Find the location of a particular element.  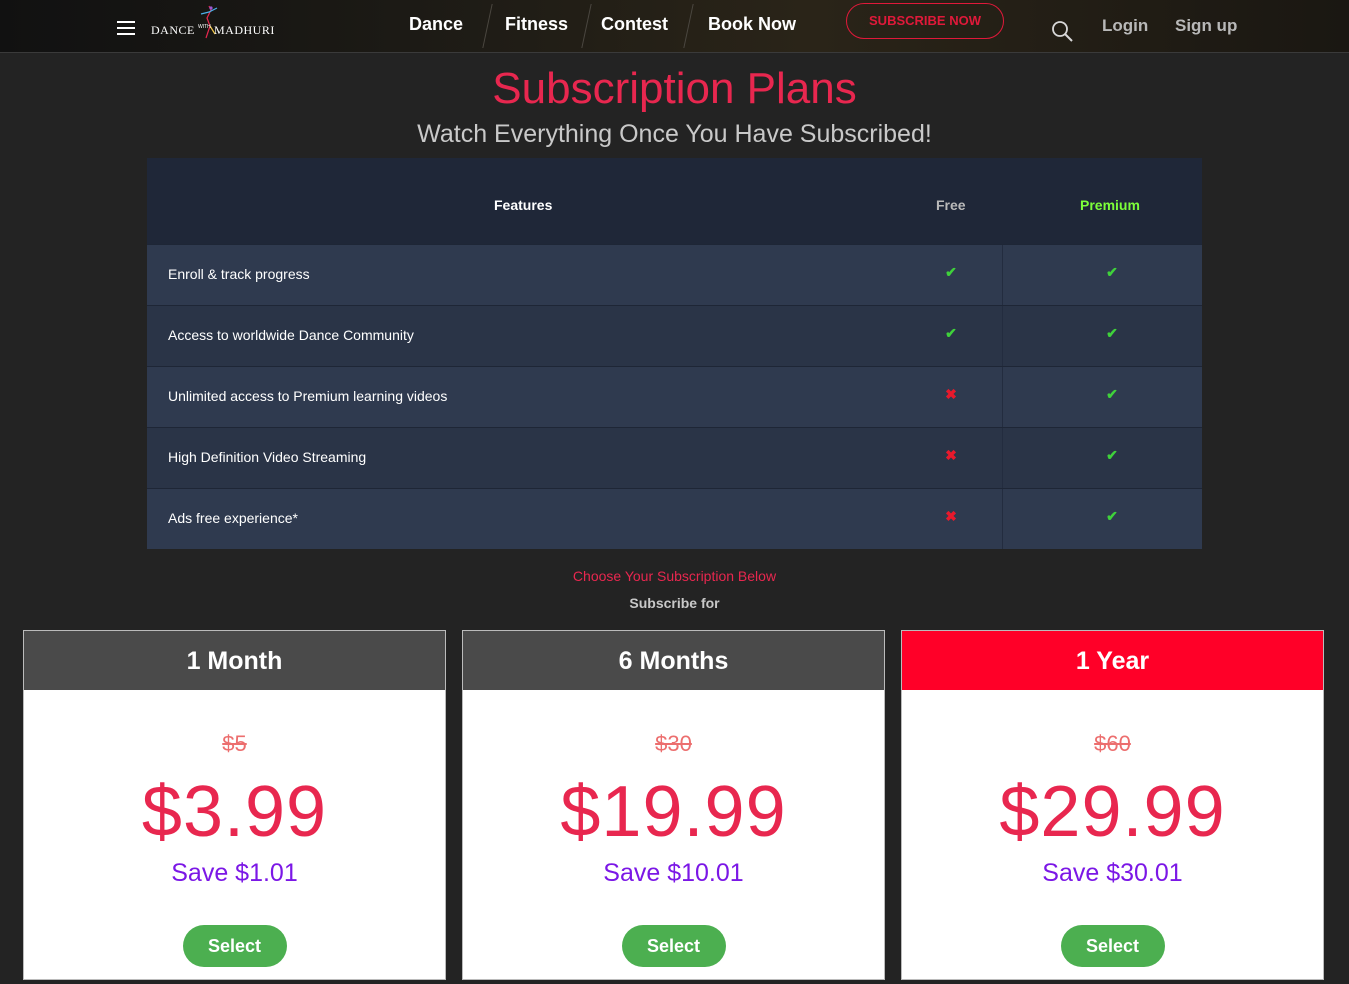

feature-label: Enroll & track progress is located at coordinates (239, 274).